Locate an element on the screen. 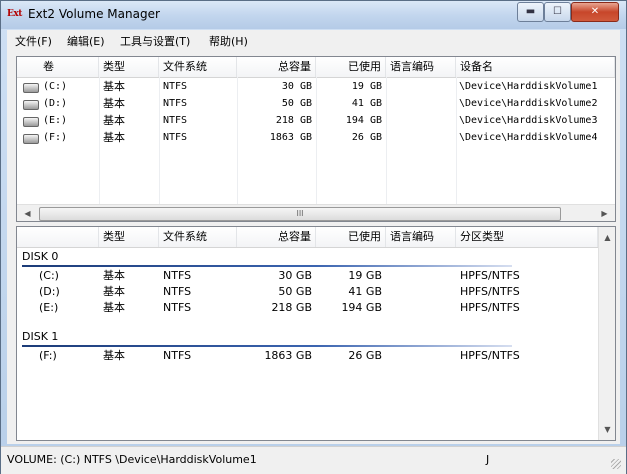 This screenshot has height=474, width=627. volume-letter: (D:) is located at coordinates (55, 103).